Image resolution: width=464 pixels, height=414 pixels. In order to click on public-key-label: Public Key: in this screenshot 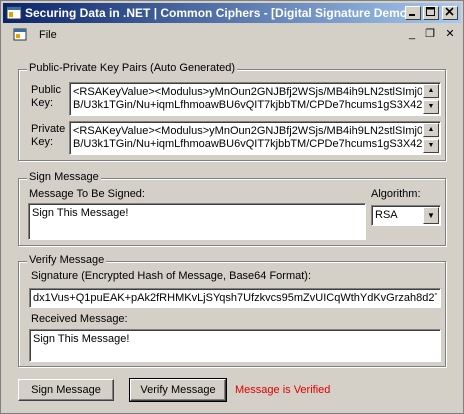, I will do `click(46, 96)`.